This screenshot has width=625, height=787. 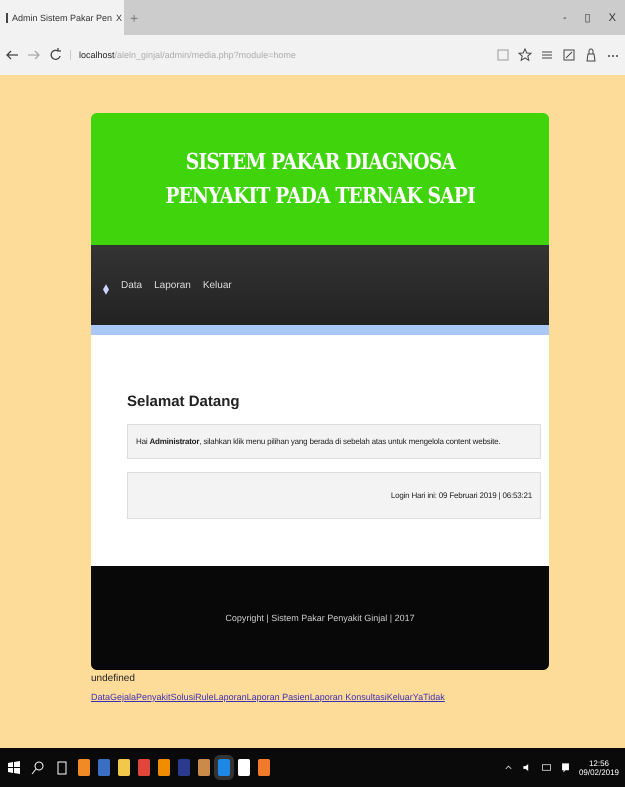 What do you see at coordinates (503, 55) in the screenshot?
I see `reading-view-icon` at bounding box center [503, 55].